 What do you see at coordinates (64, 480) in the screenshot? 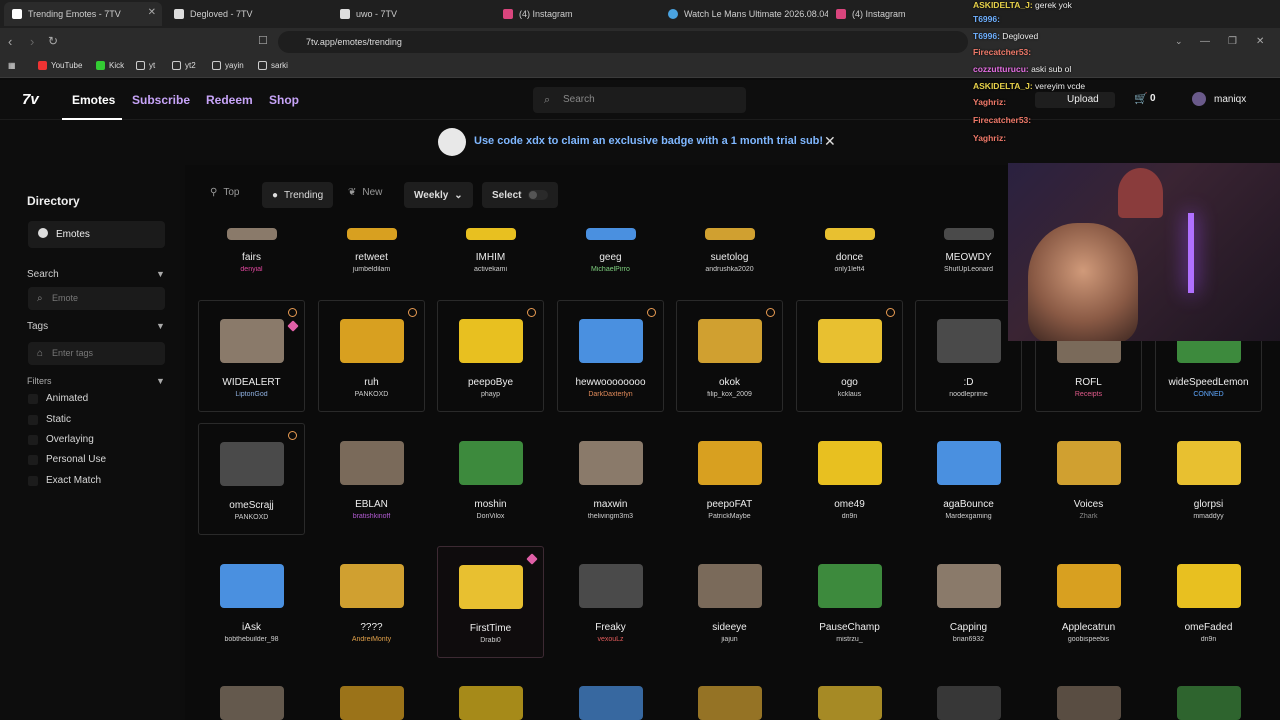
I see `filter-exact-match: Exact Match` at bounding box center [64, 480].